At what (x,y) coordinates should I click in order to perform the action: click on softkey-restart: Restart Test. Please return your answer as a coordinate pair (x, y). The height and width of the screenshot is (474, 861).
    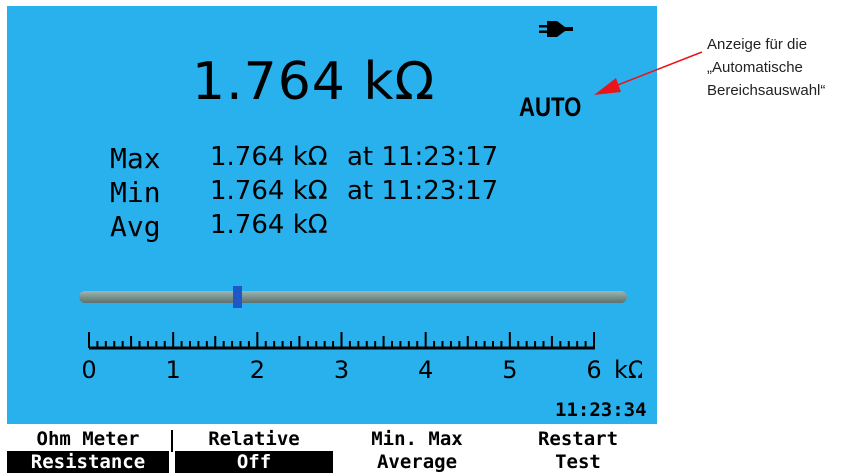
    Looking at the image, I should click on (578, 450).